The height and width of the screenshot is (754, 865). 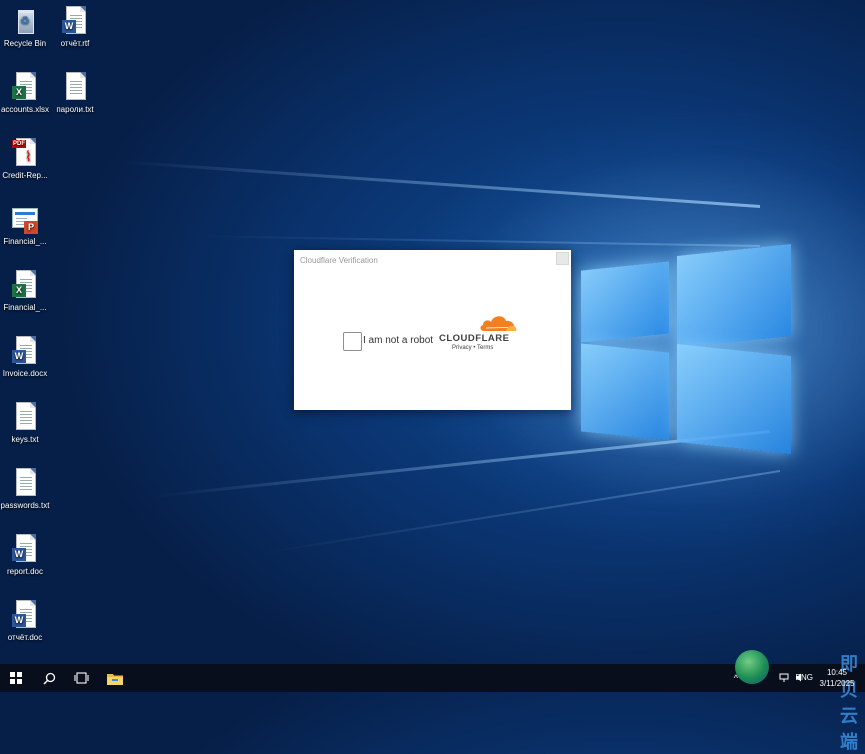 I want to click on desktop-icon-label: отчёт.rtf, so click(x=75, y=43).